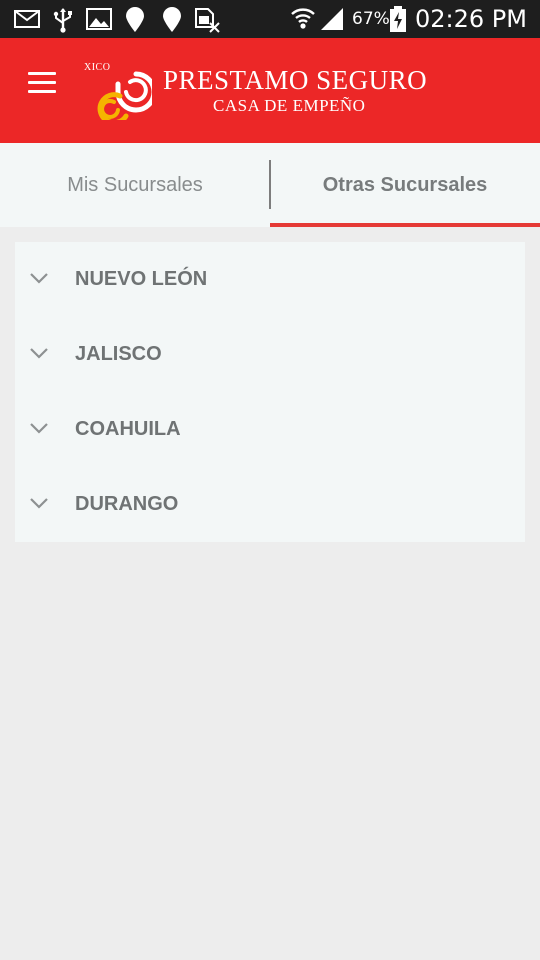  I want to click on state-label: JALISCO, so click(118, 354).